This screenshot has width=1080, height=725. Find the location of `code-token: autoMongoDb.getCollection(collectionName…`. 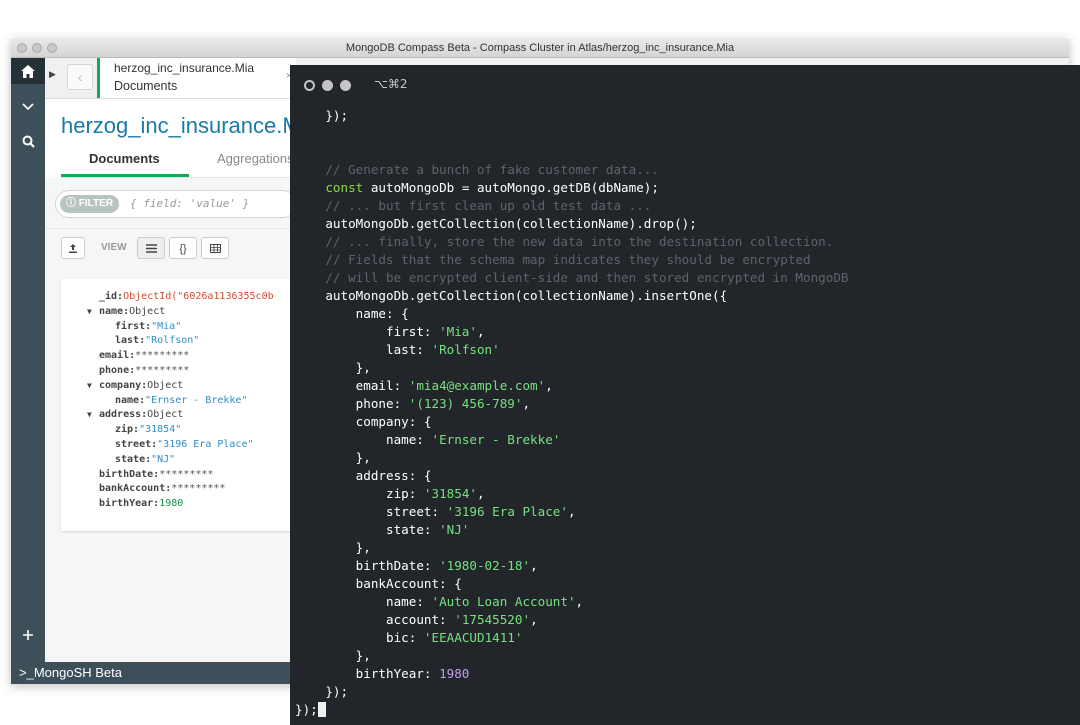

code-token: autoMongoDb.getCollection(collectionName… is located at coordinates (511, 295).